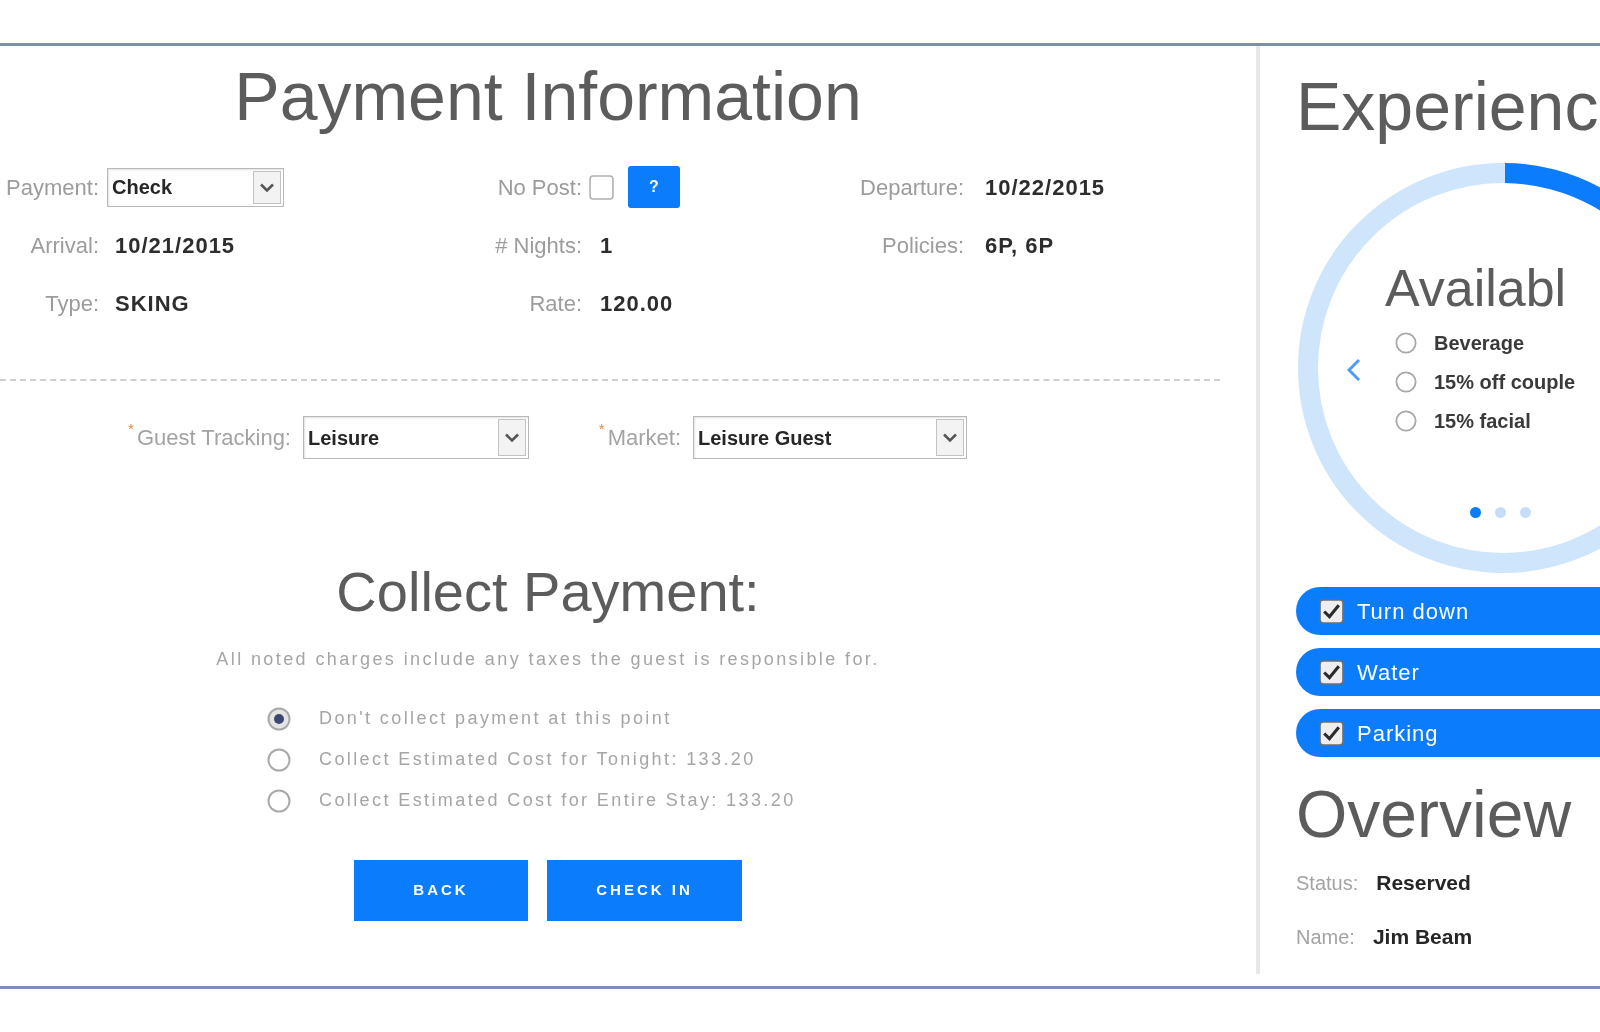 The image size is (1600, 1032). What do you see at coordinates (912, 187) in the screenshot?
I see `field-label: Departure:` at bounding box center [912, 187].